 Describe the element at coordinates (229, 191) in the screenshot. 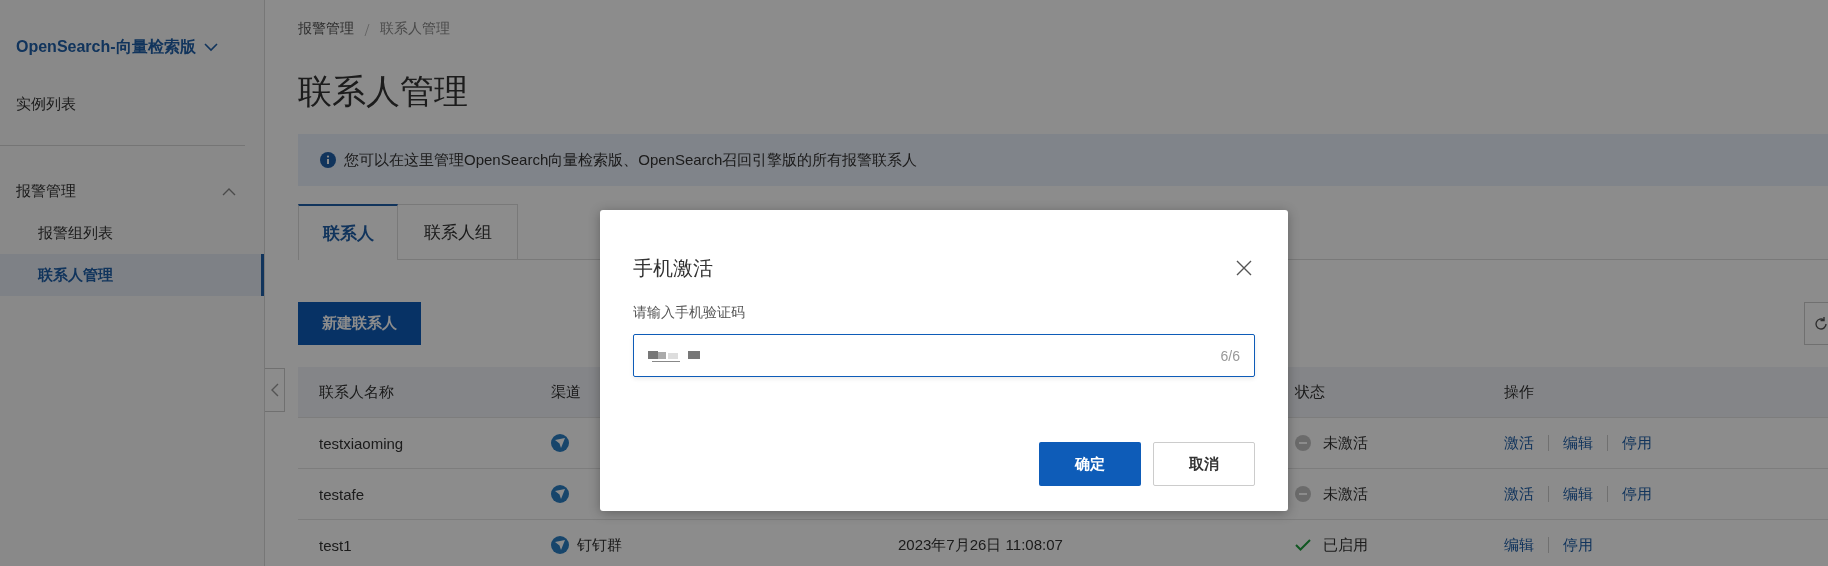

I see `chevron-up-icon` at that location.